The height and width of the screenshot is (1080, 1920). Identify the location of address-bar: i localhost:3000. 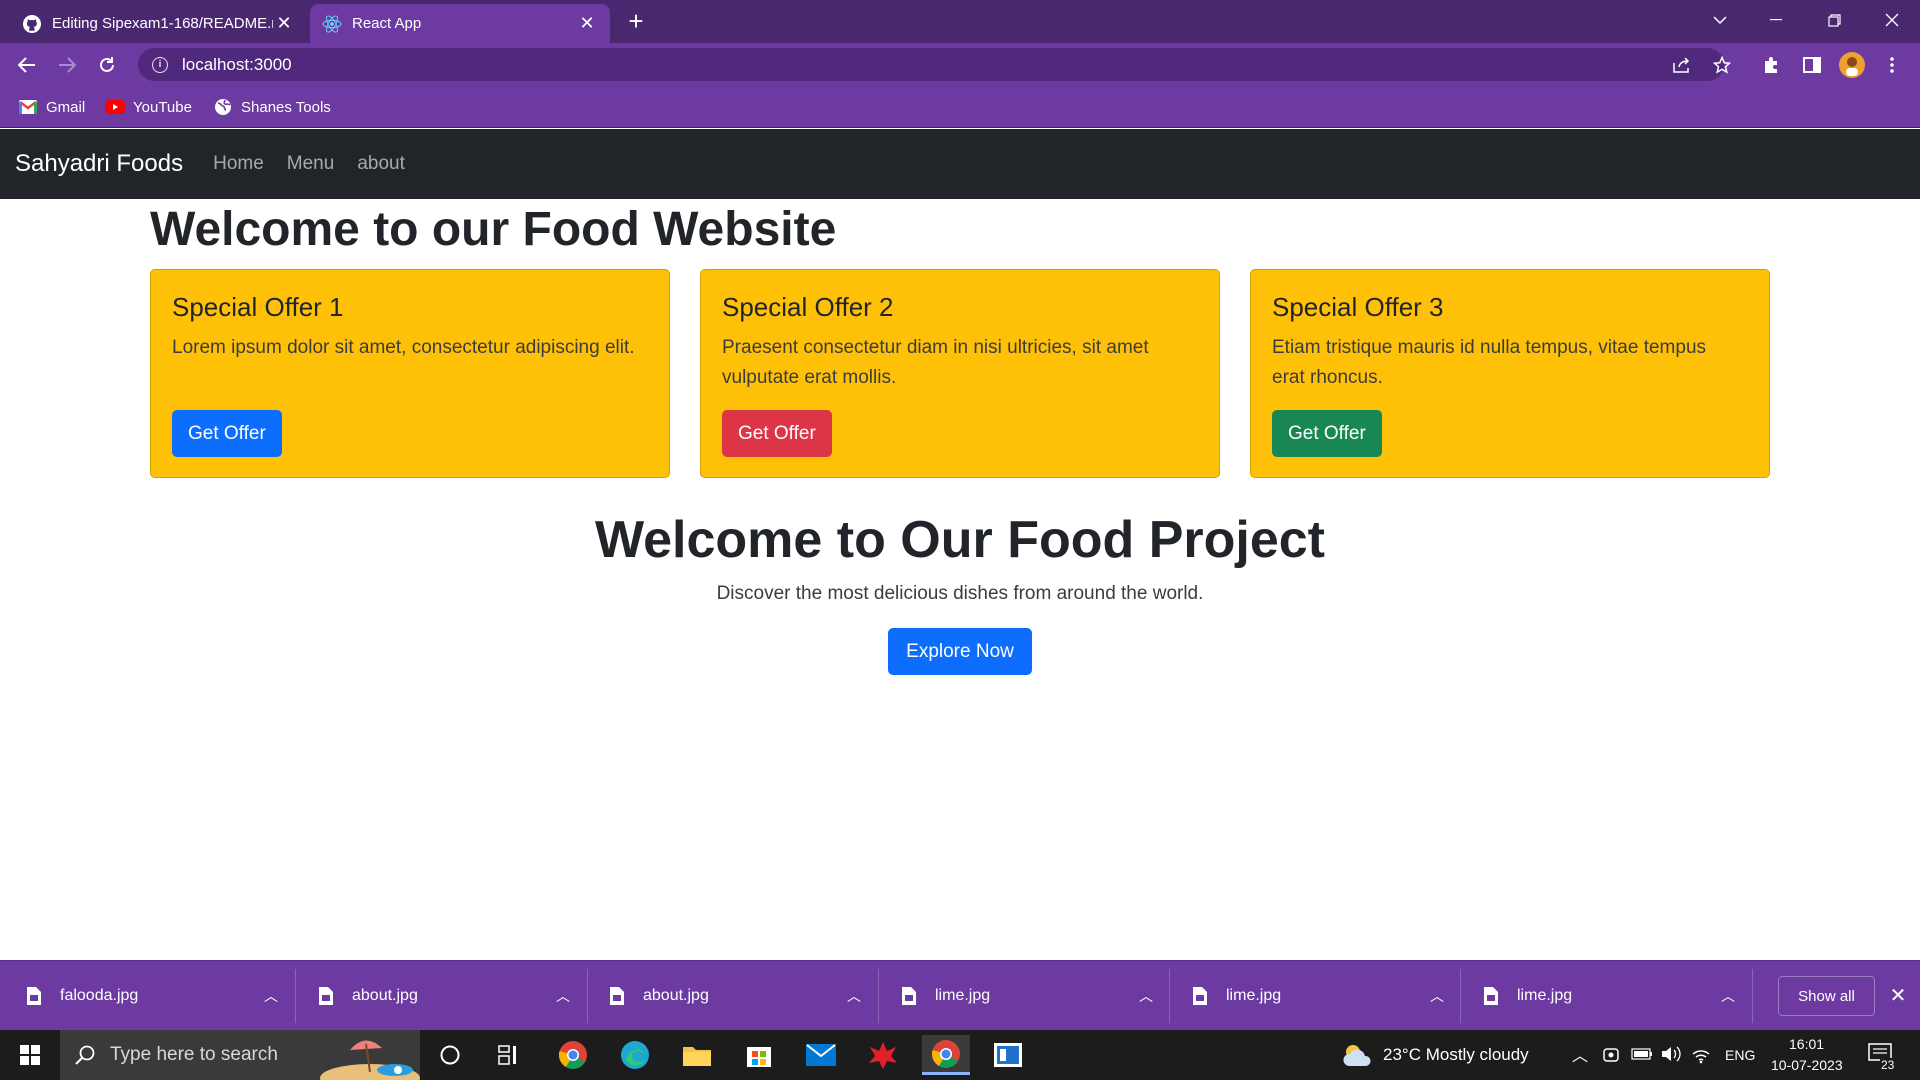
(931, 64).